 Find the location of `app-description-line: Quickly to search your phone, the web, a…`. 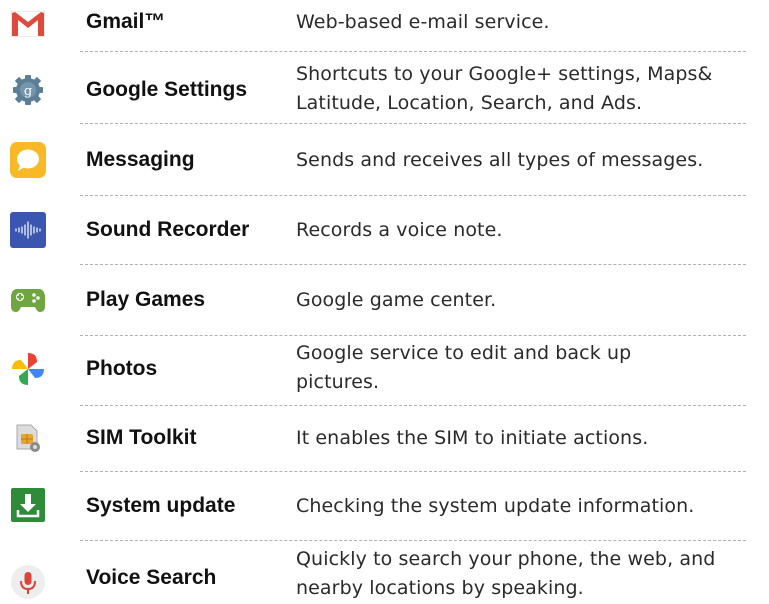

app-description-line: Quickly to search your phone, the web, a… is located at coordinates (506, 559).